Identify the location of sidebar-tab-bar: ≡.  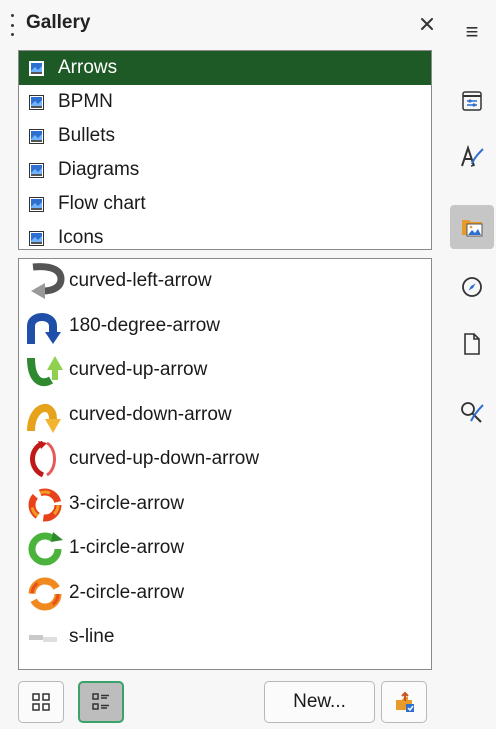
(472, 364).